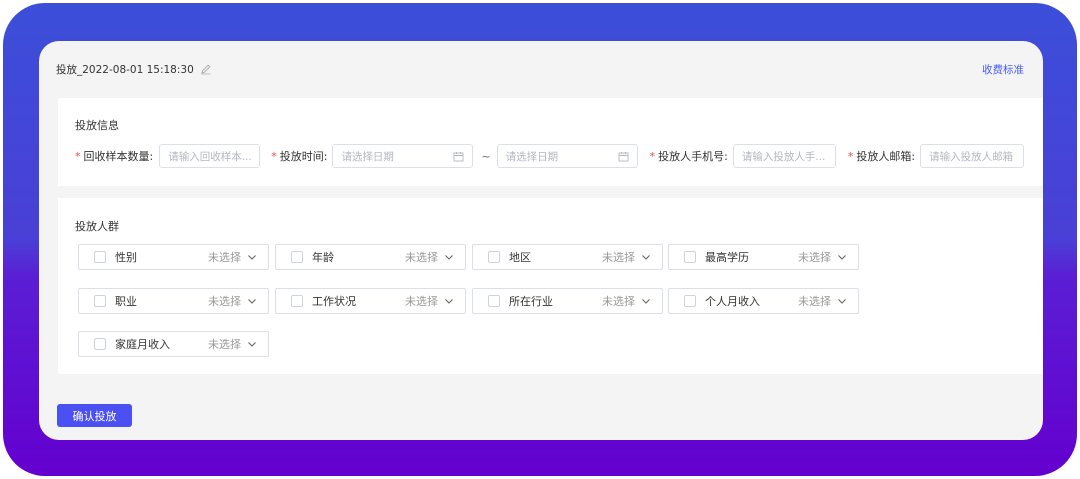  Describe the element at coordinates (206, 69) in the screenshot. I see `edit-icon` at that location.